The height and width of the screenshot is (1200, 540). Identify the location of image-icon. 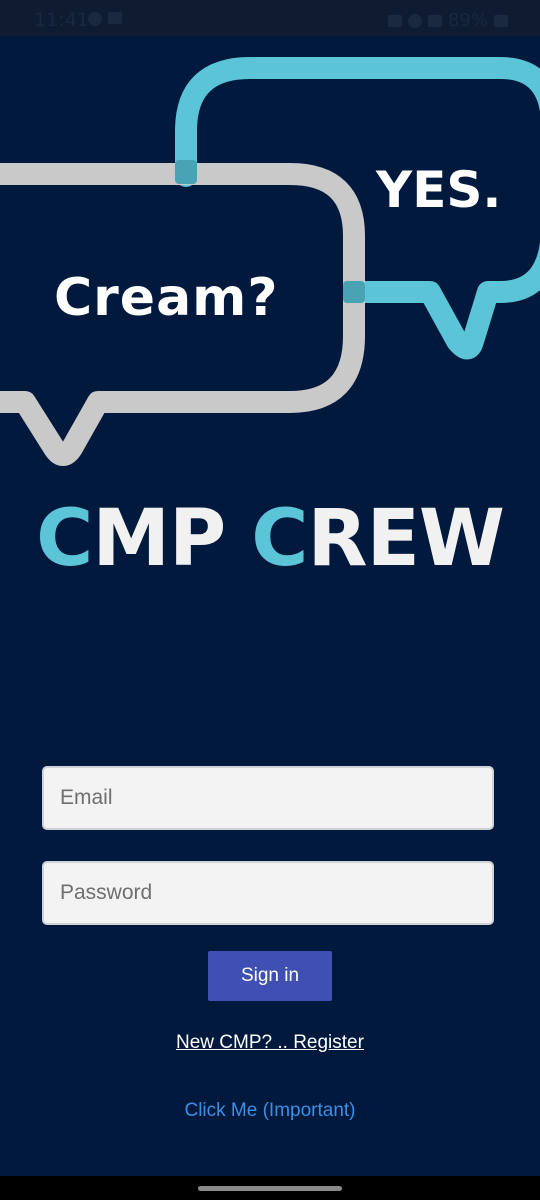
(115, 18).